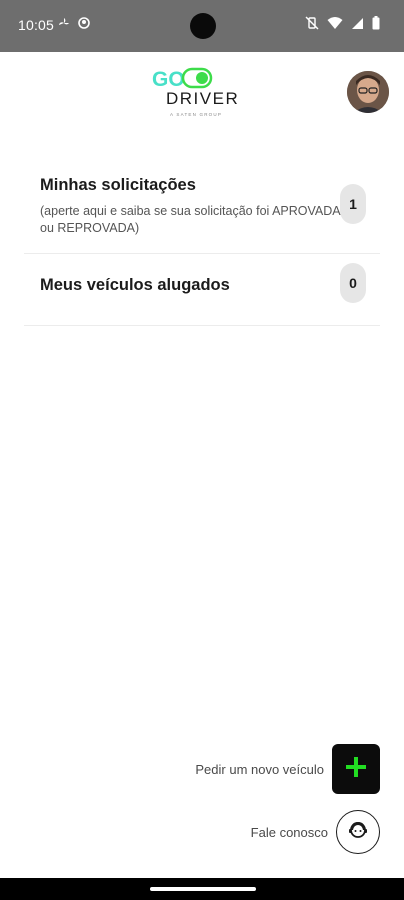  I want to click on home-handle, so click(203, 889).